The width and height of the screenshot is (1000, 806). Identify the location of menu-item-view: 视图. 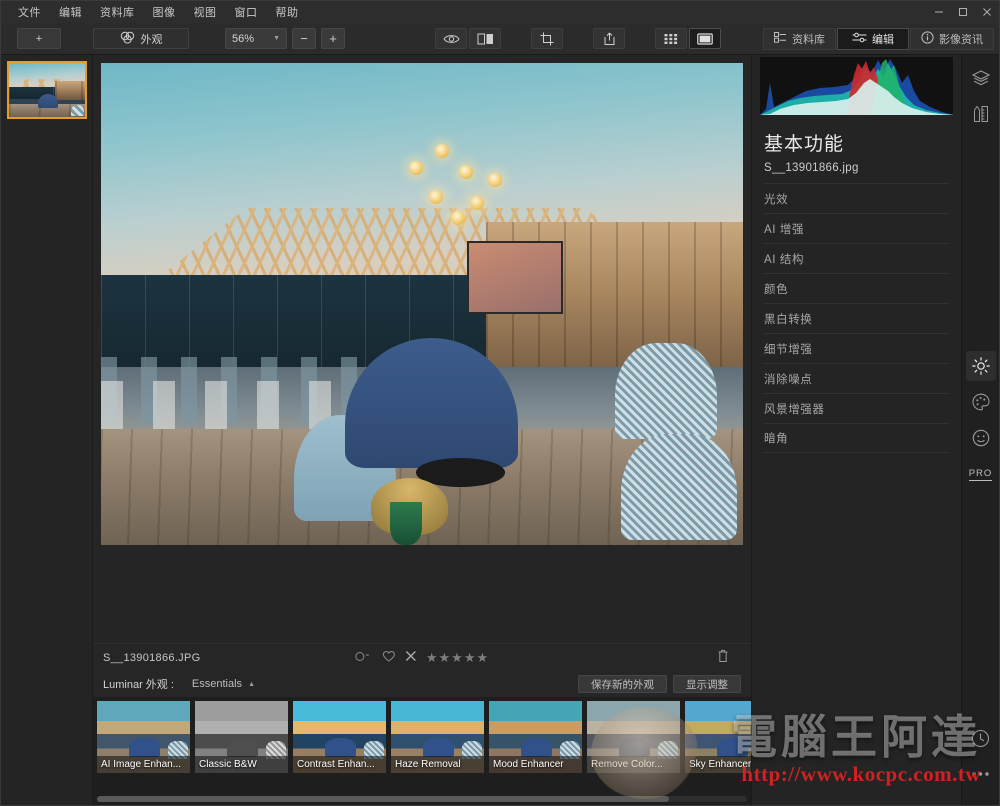
(205, 12).